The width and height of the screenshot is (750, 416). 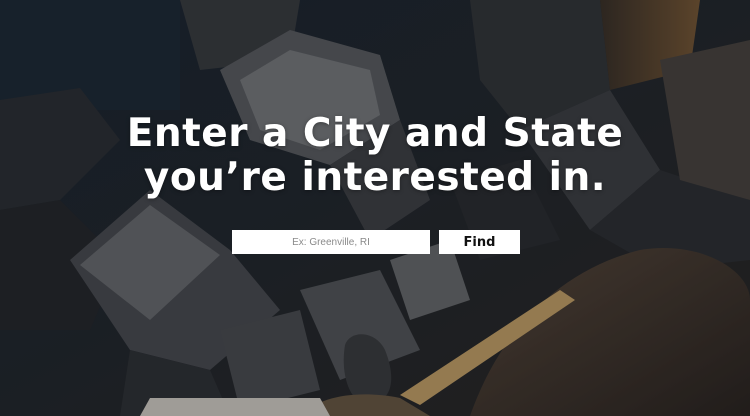 What do you see at coordinates (331, 242) in the screenshot?
I see `city-state-input` at bounding box center [331, 242].